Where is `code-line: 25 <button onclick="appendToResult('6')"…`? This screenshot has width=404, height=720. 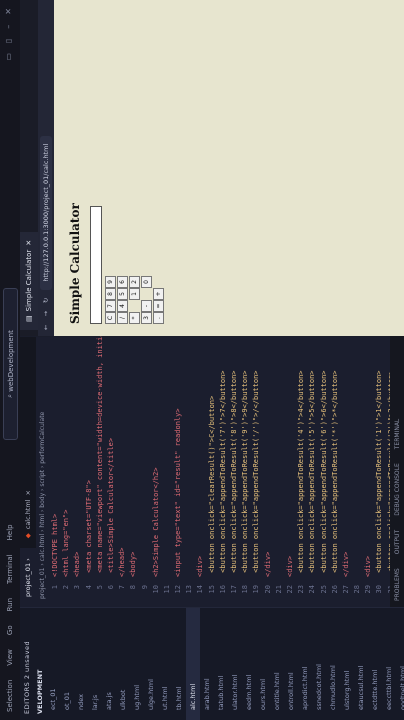
code-line: 25 <button onclick="appendToResult('6')"… is located at coordinates (324, 472).